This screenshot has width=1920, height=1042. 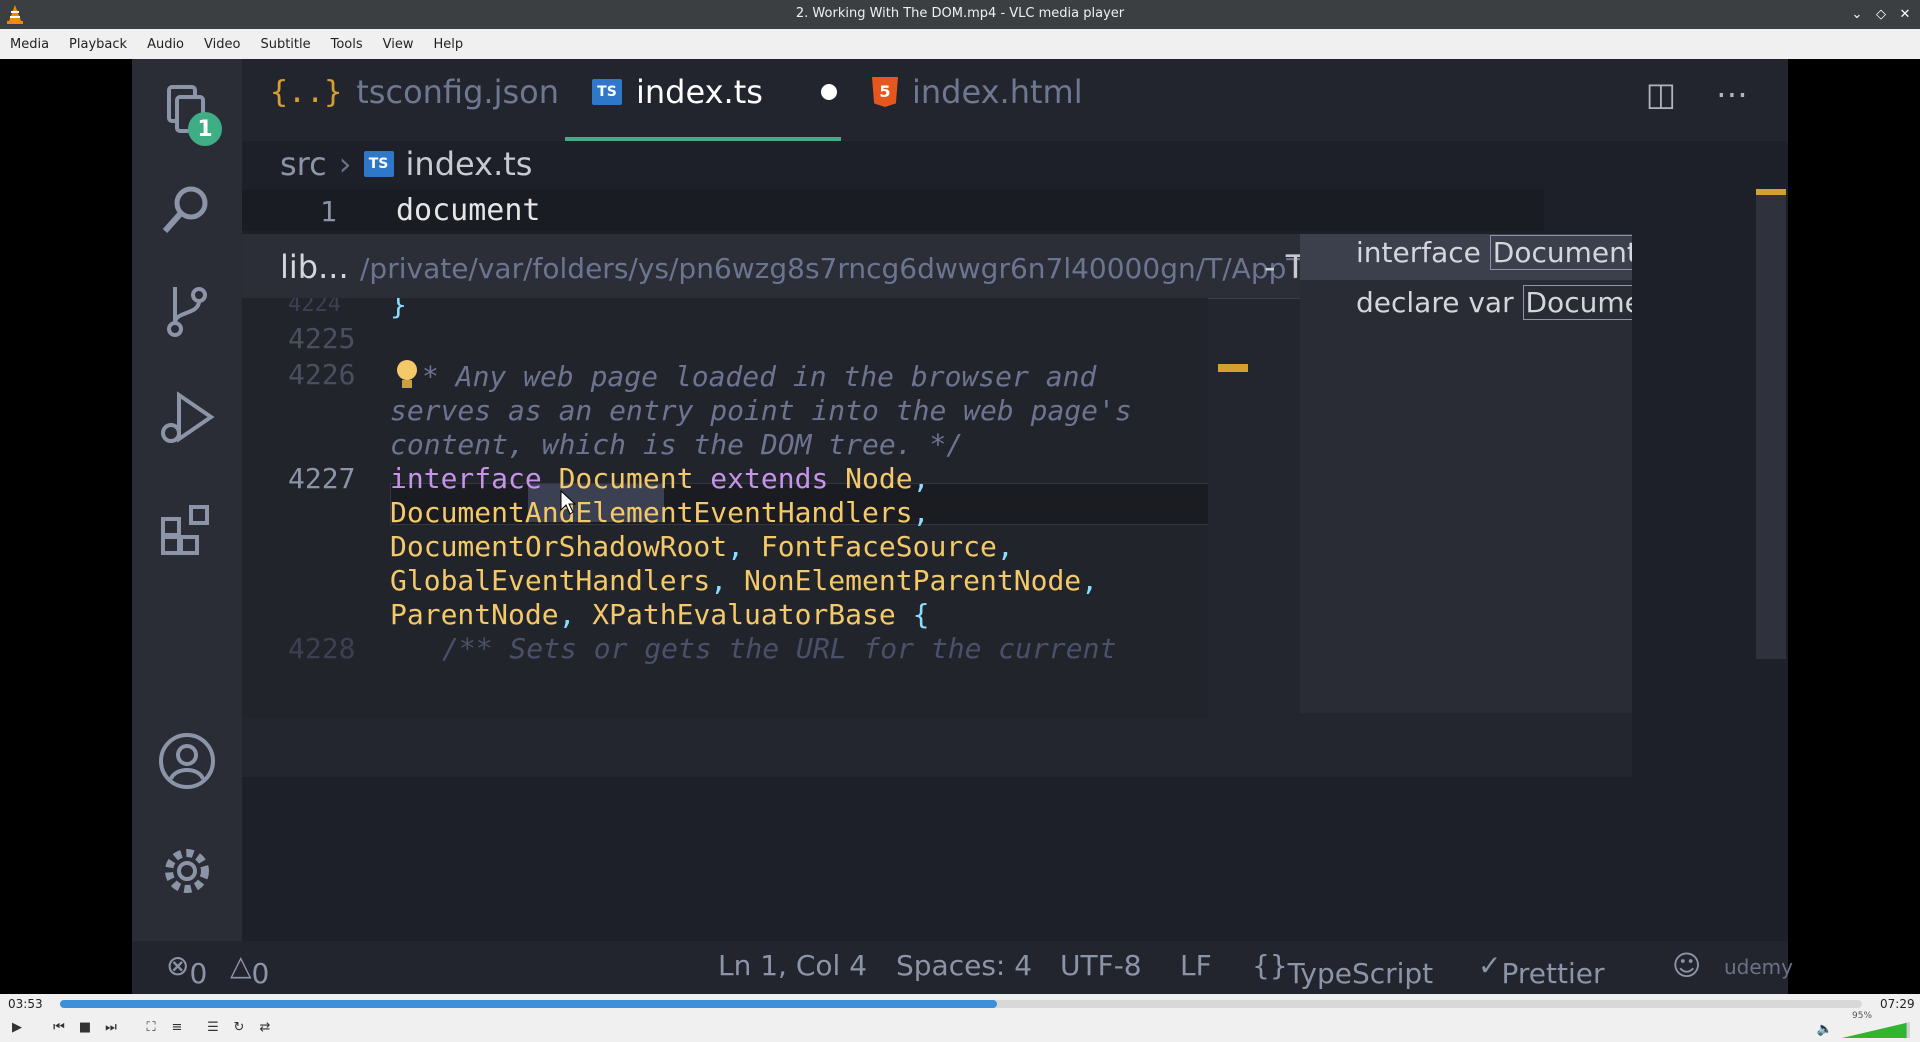 What do you see at coordinates (997, 92) in the screenshot?
I see `tab-label: index.html` at bounding box center [997, 92].